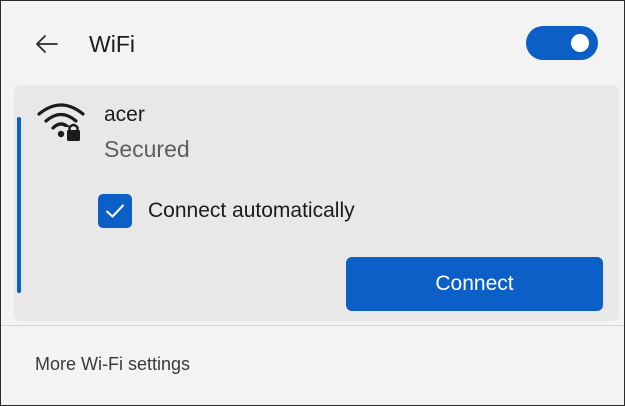  What do you see at coordinates (112, 364) in the screenshot?
I see `more-wifi-settings-link: More Wi-Fi settings` at bounding box center [112, 364].